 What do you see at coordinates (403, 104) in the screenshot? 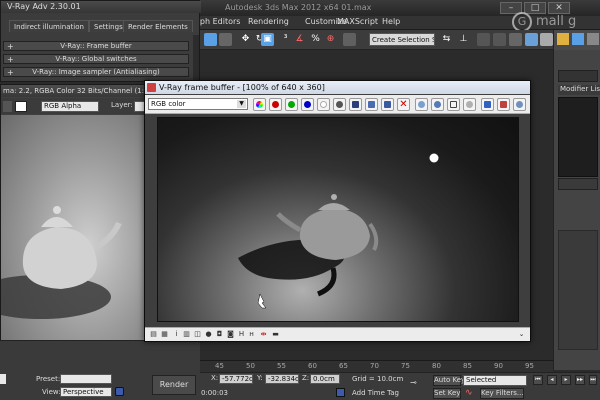
I see `clear-image-icon: ✕` at bounding box center [403, 104].